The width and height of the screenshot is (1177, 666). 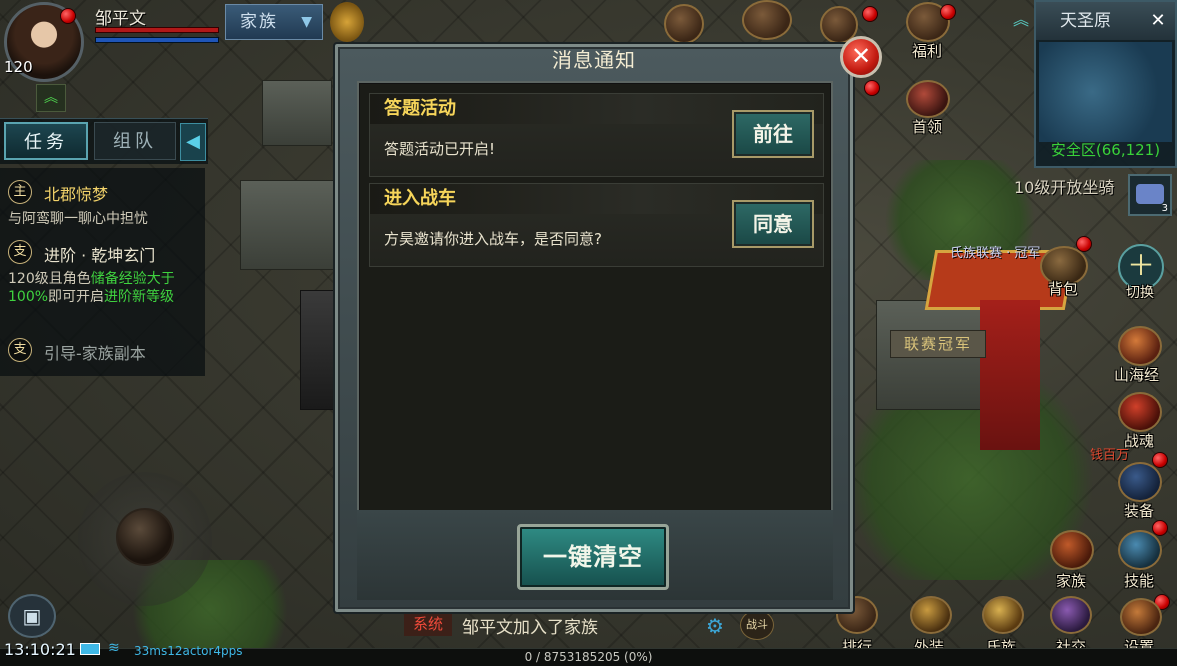 I want to click on family-tab: 家族 ▼, so click(x=274, y=22).